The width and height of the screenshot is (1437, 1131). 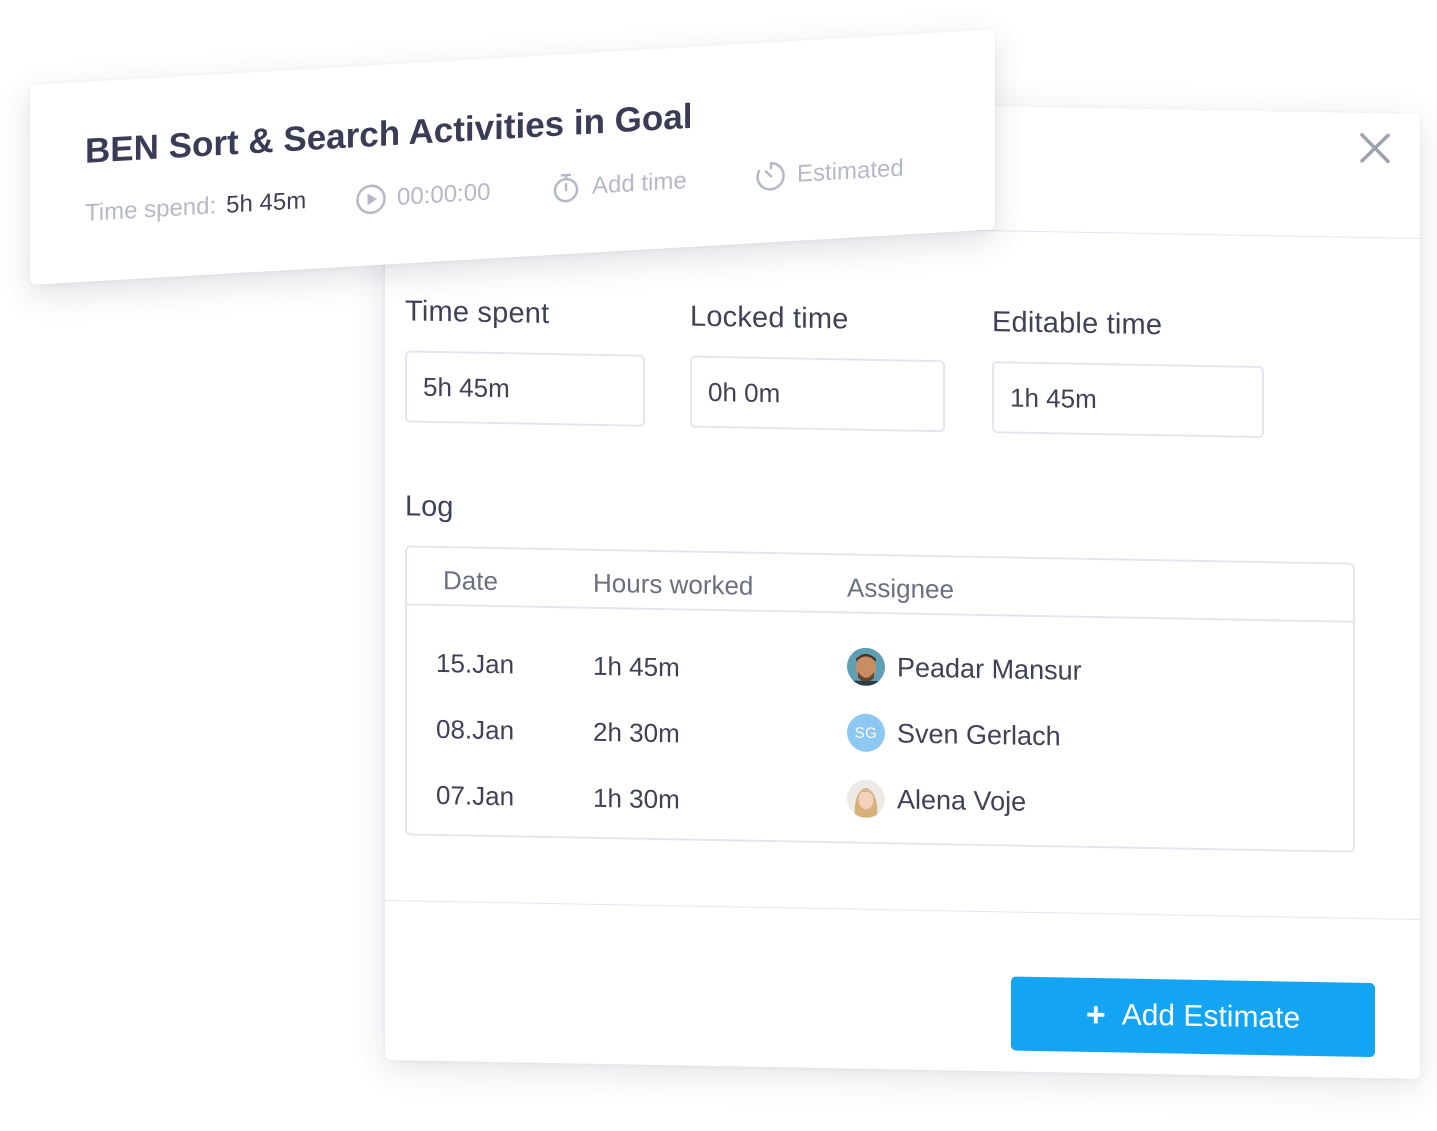 I want to click on editable-time-field: Editable time 1h 45m, so click(x=1128, y=372).